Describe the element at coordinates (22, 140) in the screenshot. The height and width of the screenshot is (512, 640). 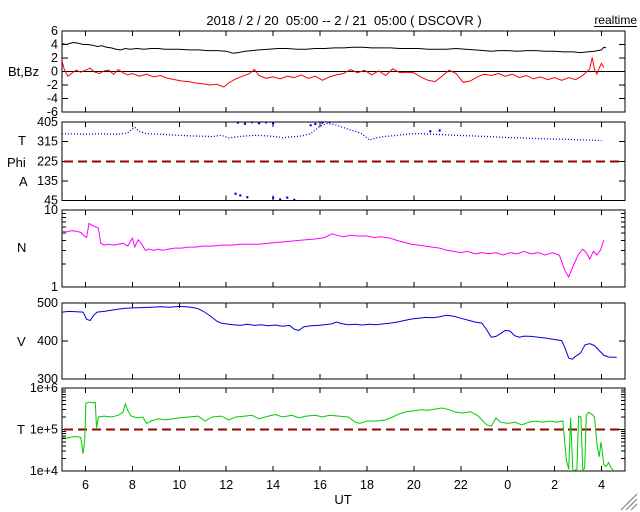
I see `y-axis-label-phi-t: T` at that location.